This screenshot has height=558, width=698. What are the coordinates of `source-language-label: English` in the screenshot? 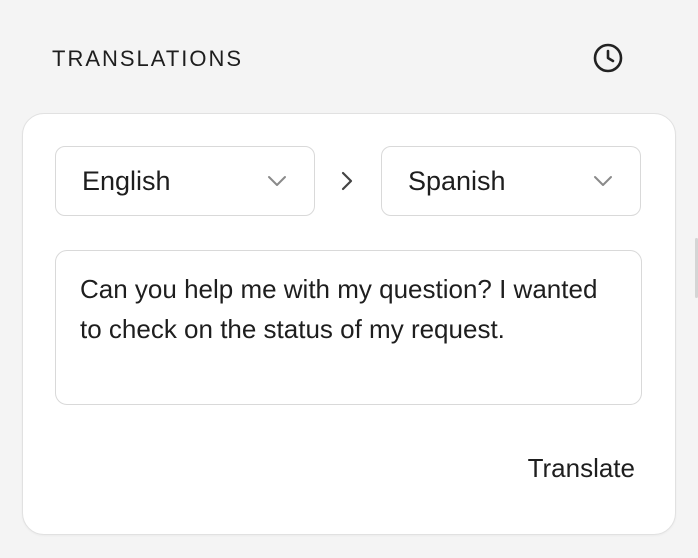 It's located at (126, 180).